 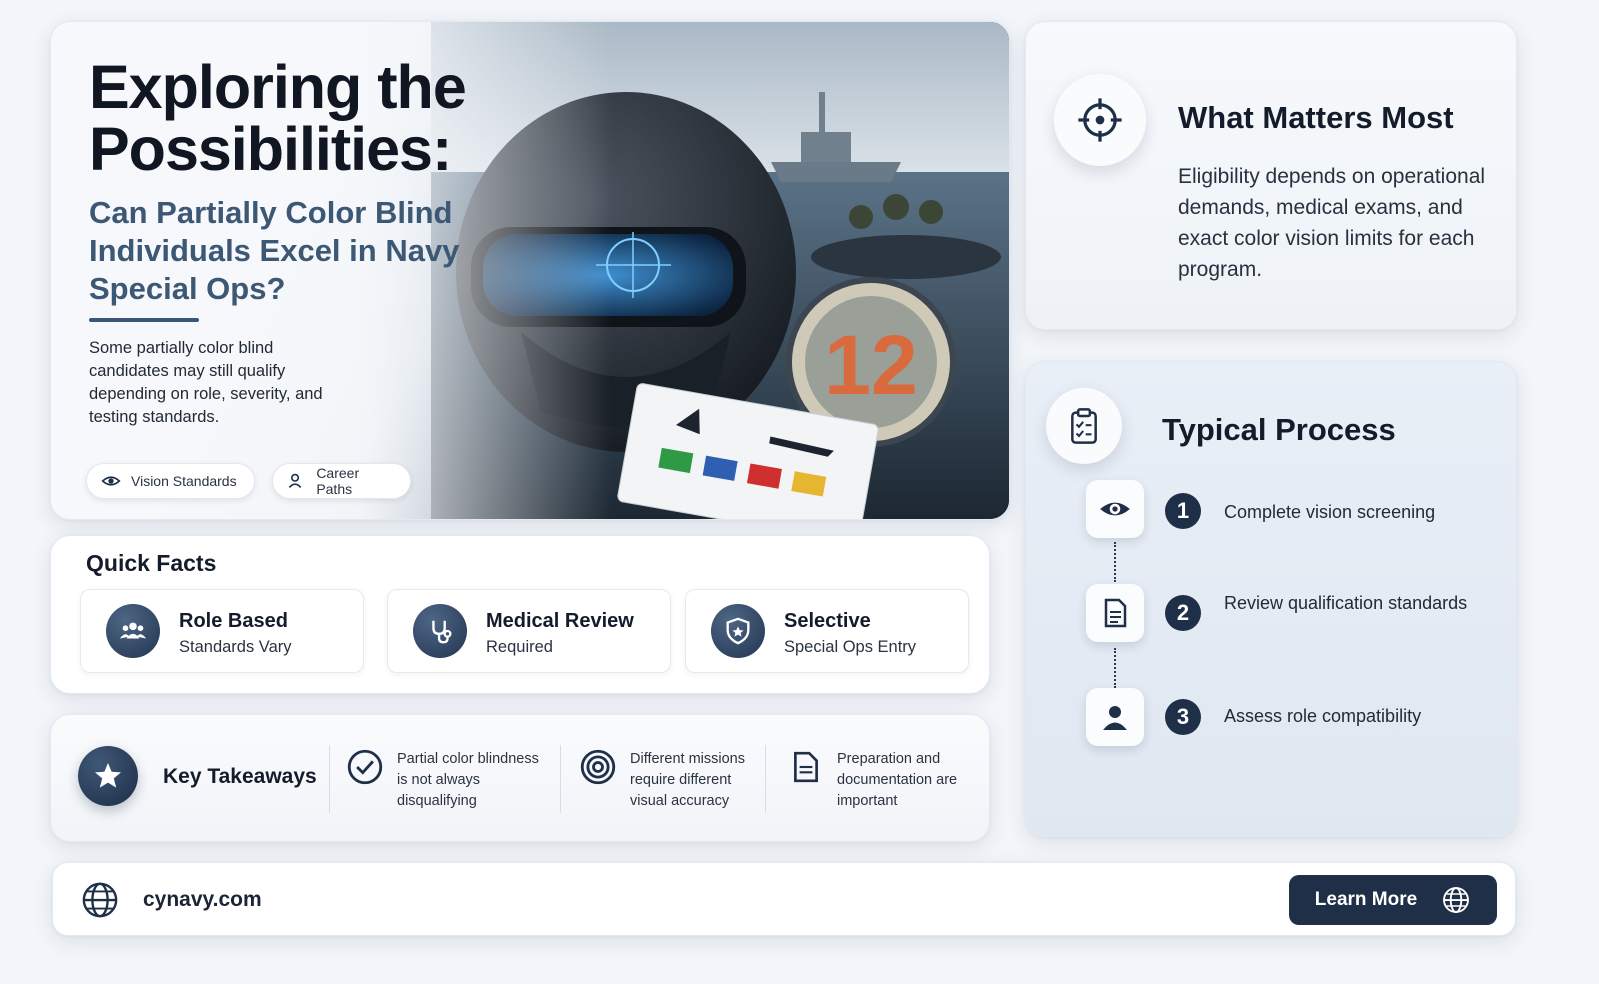 I want to click on check-circle-icon, so click(x=365, y=767).